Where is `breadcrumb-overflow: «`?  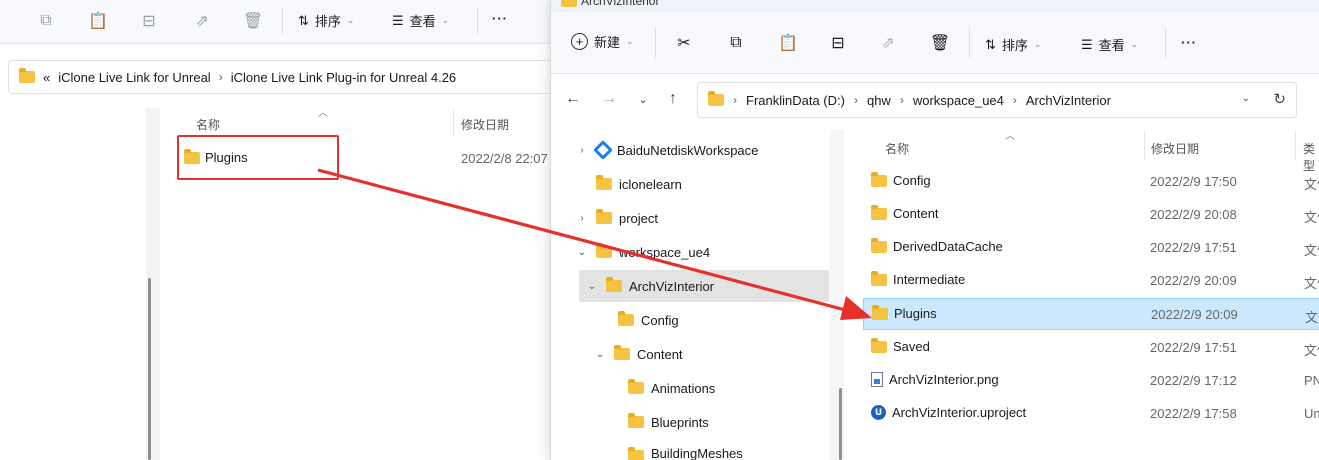 breadcrumb-overflow: « is located at coordinates (46, 77).